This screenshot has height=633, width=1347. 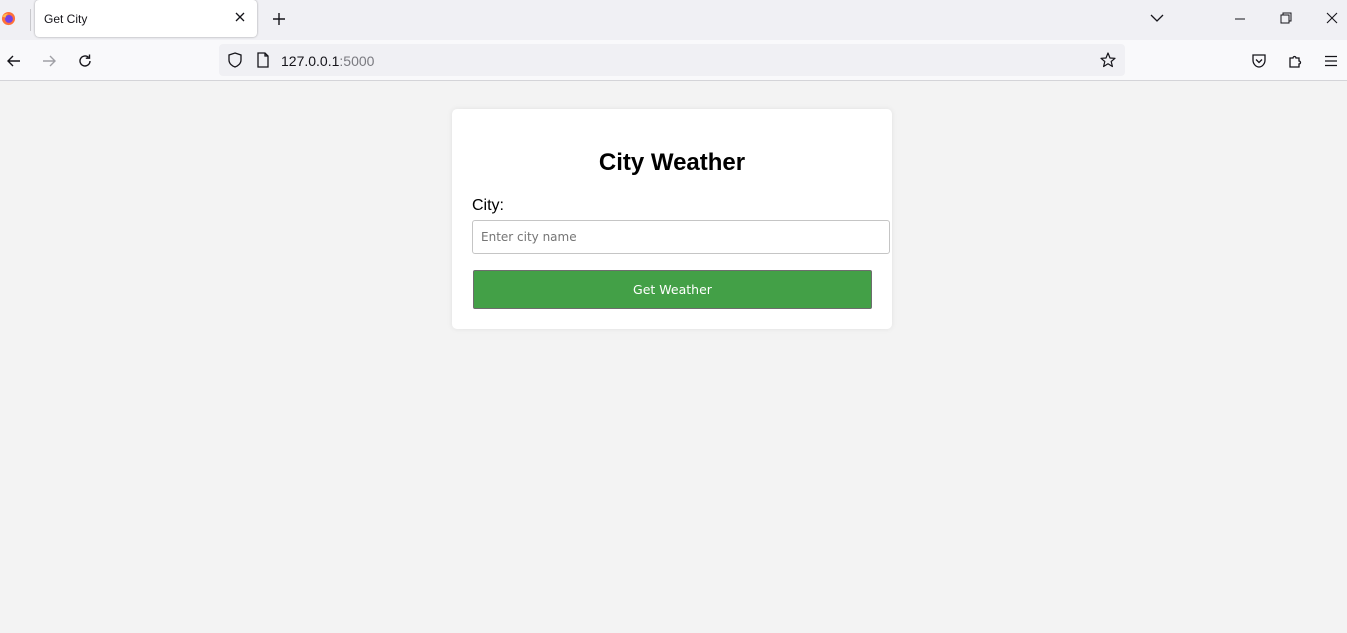 I want to click on plus-icon, so click(x=279, y=19).